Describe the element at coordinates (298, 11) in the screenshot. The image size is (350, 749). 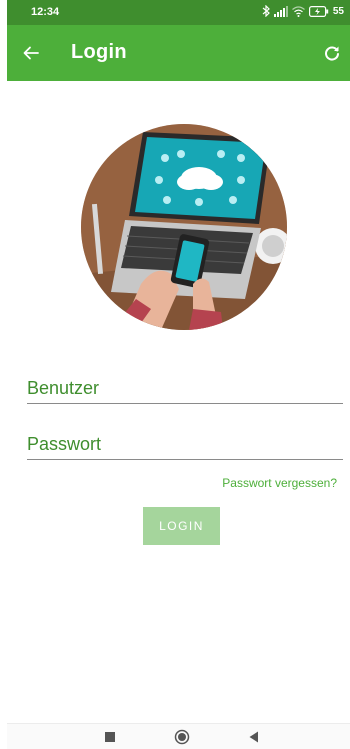
I see `wifi-icon` at that location.